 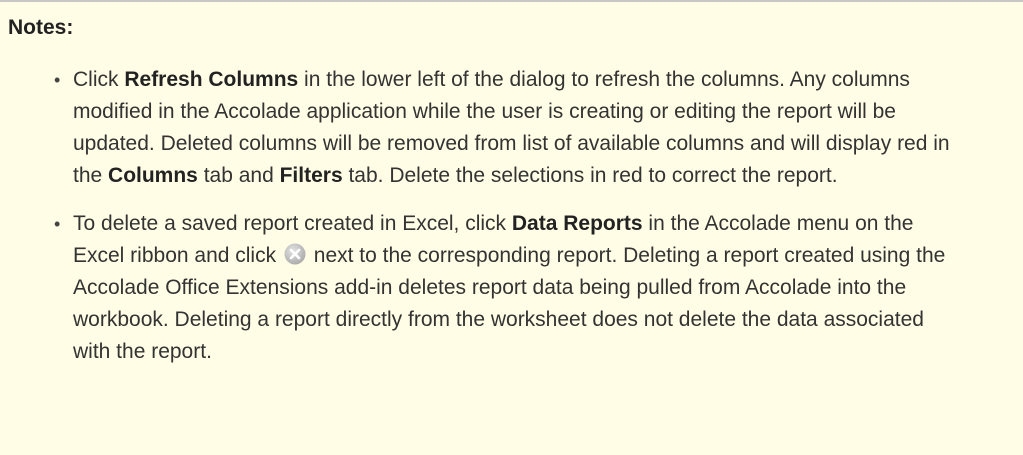 I want to click on note-1-text: Click, so click(x=99, y=79).